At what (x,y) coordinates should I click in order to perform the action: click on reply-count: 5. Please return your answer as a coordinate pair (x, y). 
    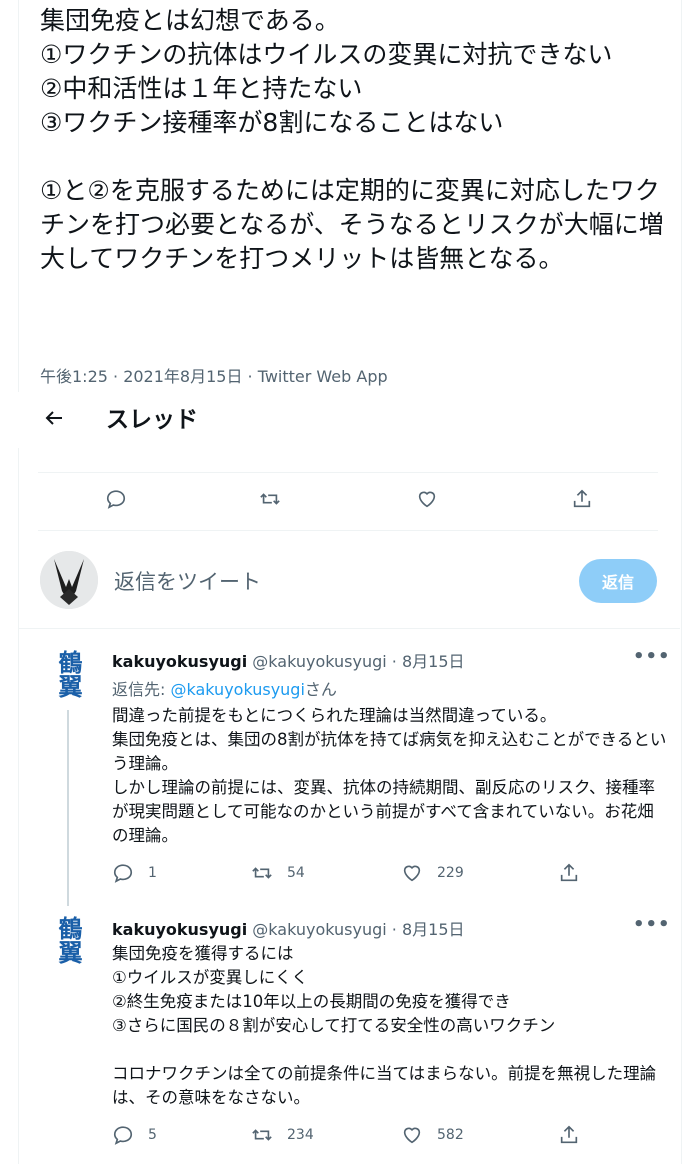
    Looking at the image, I should click on (152, 1135).